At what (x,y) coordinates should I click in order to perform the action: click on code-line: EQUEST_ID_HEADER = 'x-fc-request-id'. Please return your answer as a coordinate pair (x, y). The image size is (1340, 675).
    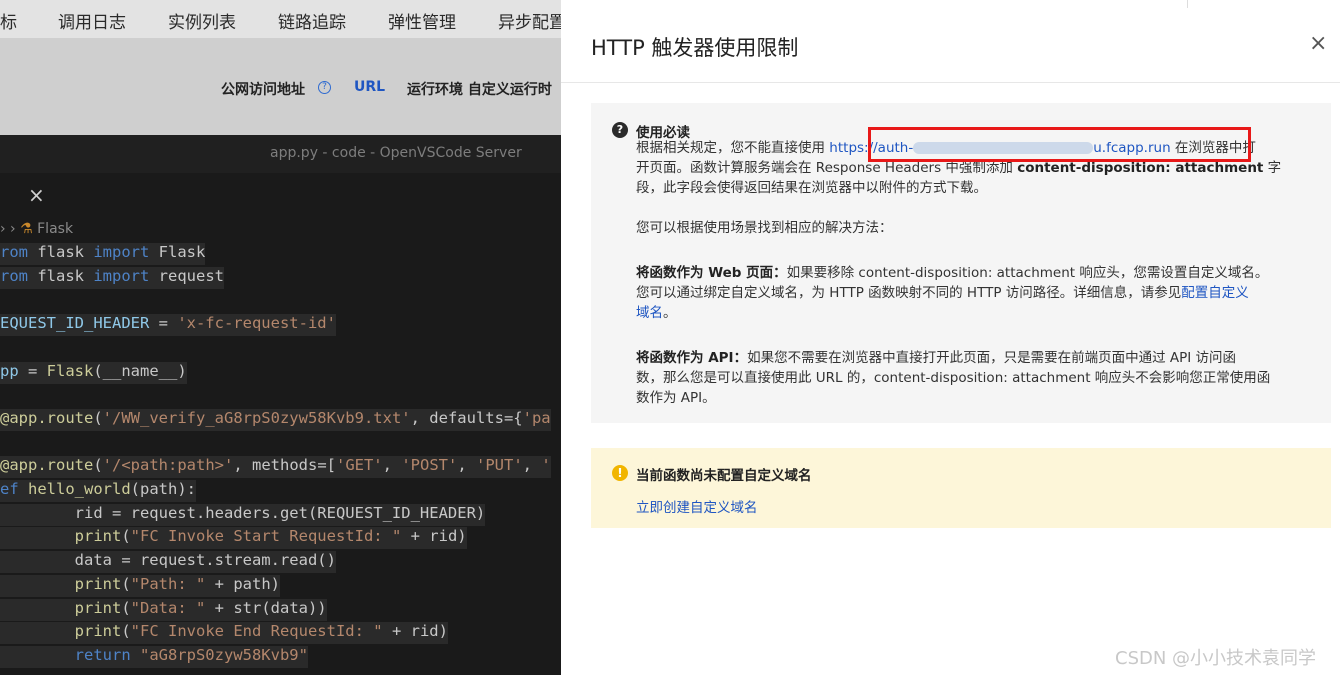
    Looking at the image, I should click on (168, 325).